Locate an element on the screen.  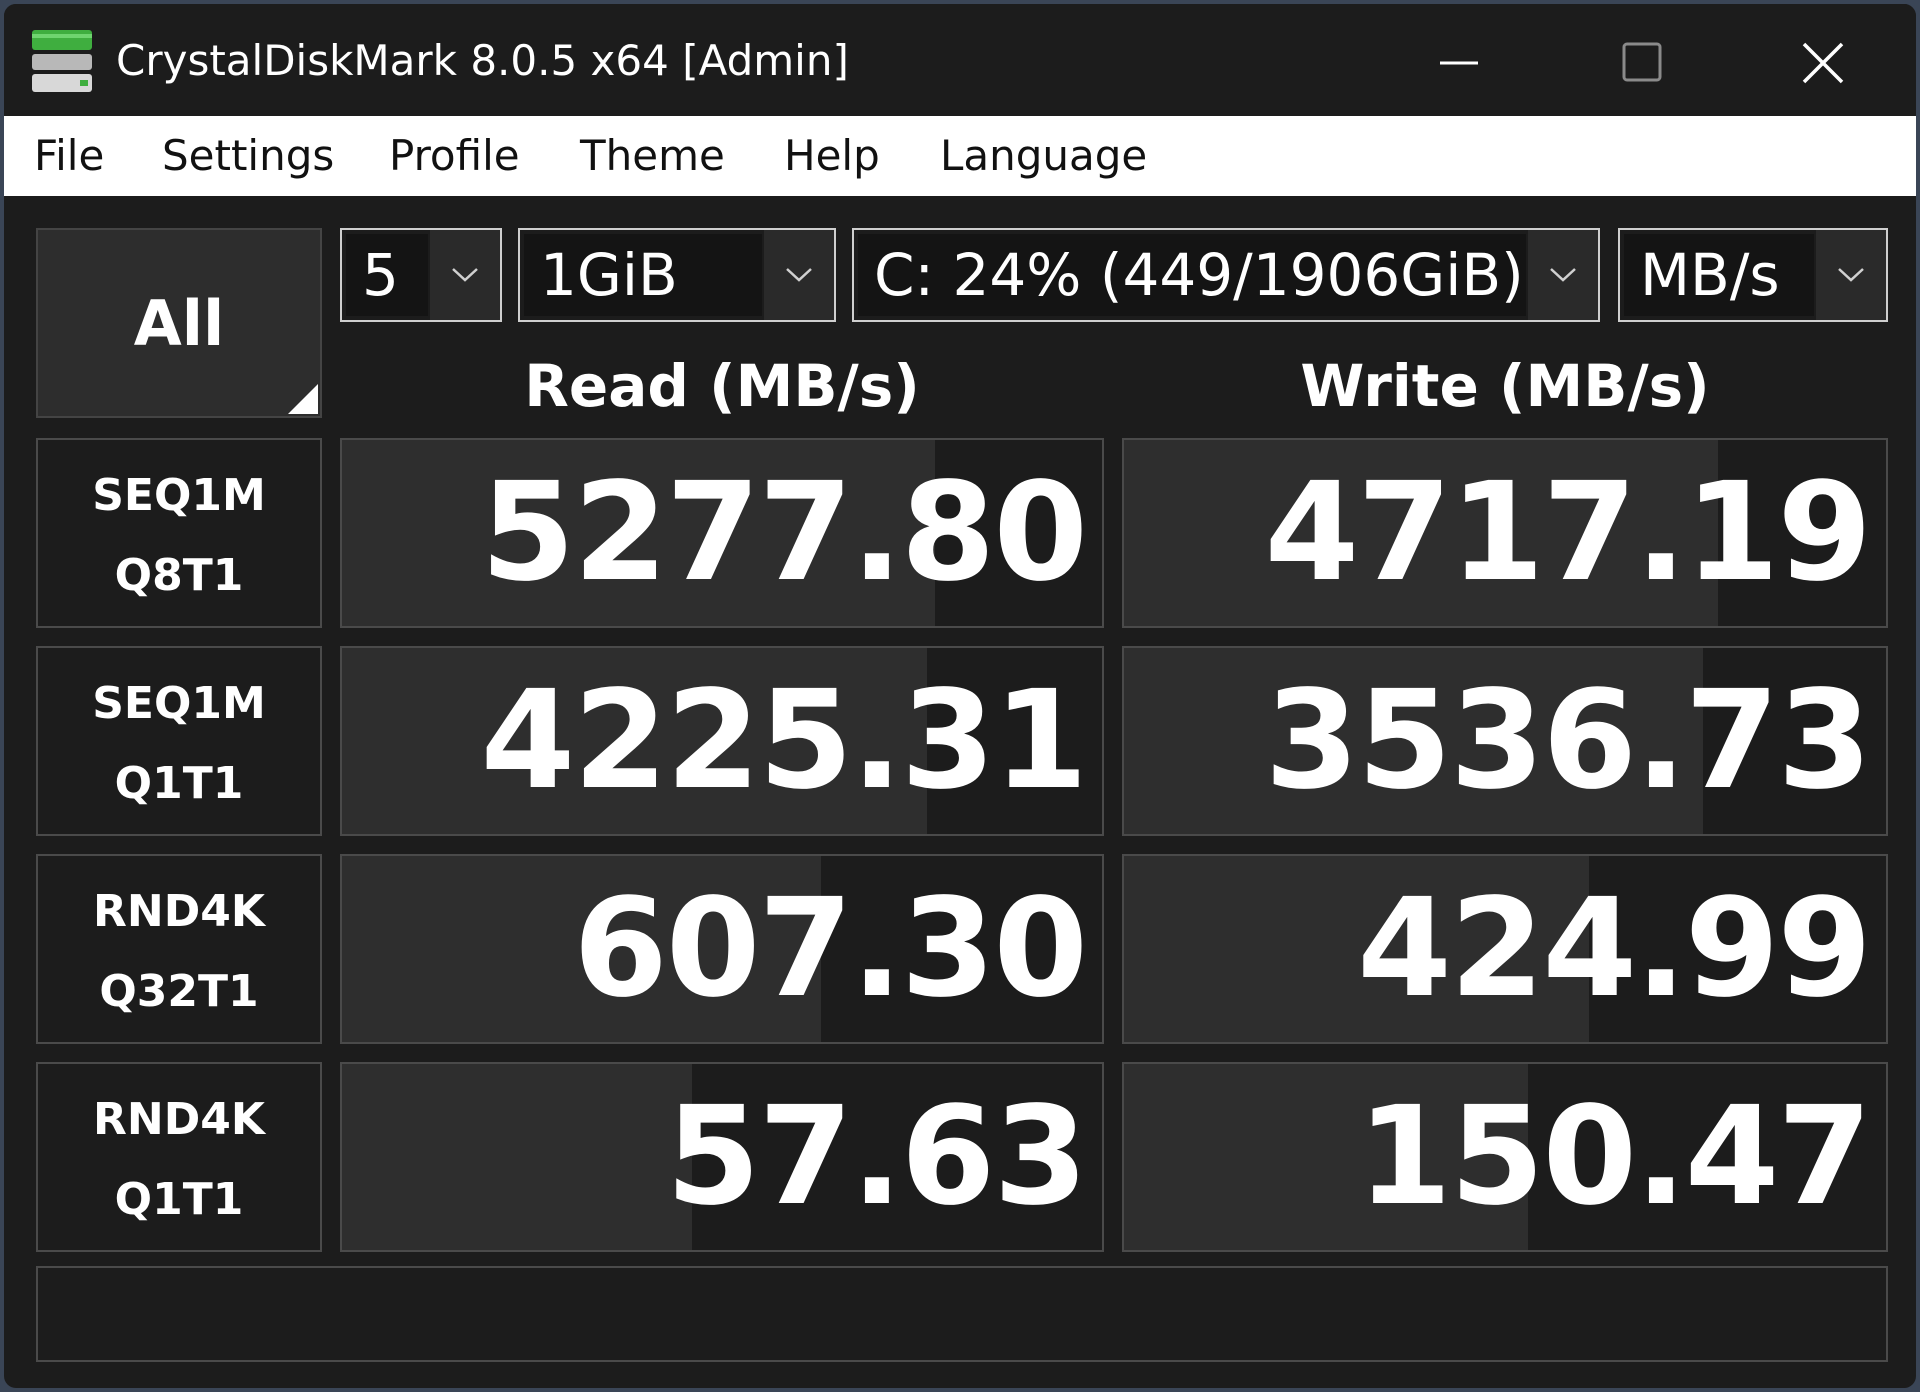
test-count-select: 5 is located at coordinates (421, 275).